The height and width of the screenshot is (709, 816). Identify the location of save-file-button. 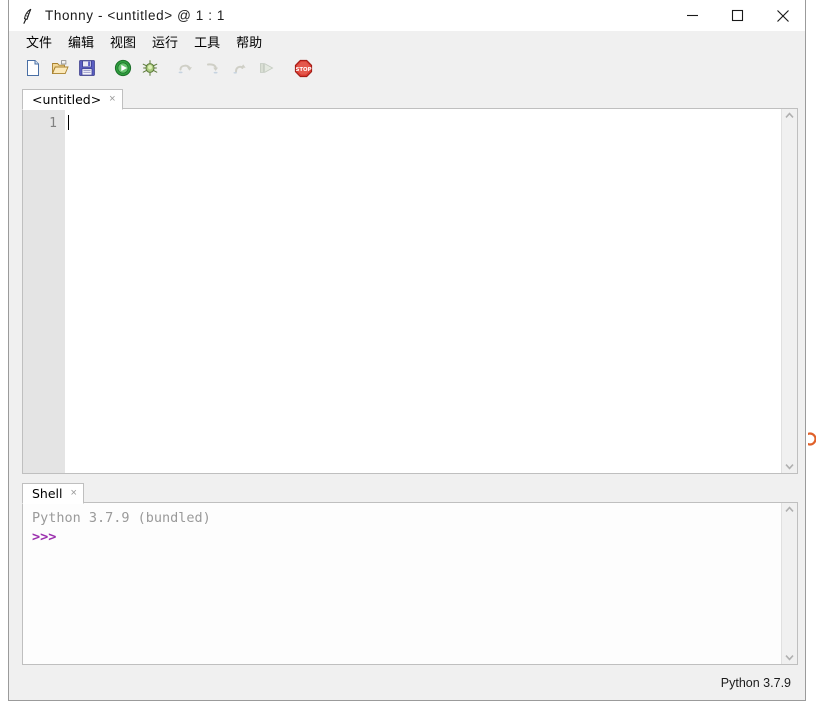
(87, 68).